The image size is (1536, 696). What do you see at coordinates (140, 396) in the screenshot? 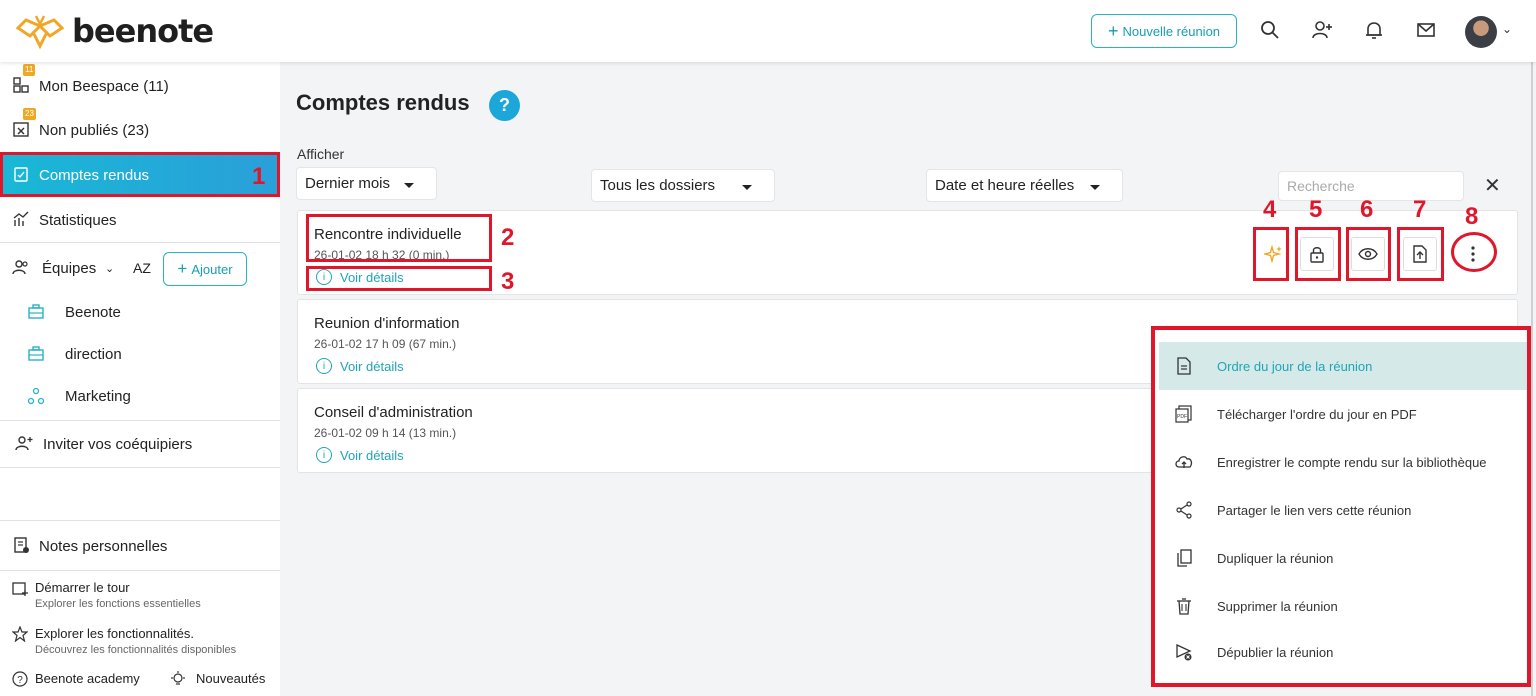
I see `team-item-marketing: Marketing` at bounding box center [140, 396].